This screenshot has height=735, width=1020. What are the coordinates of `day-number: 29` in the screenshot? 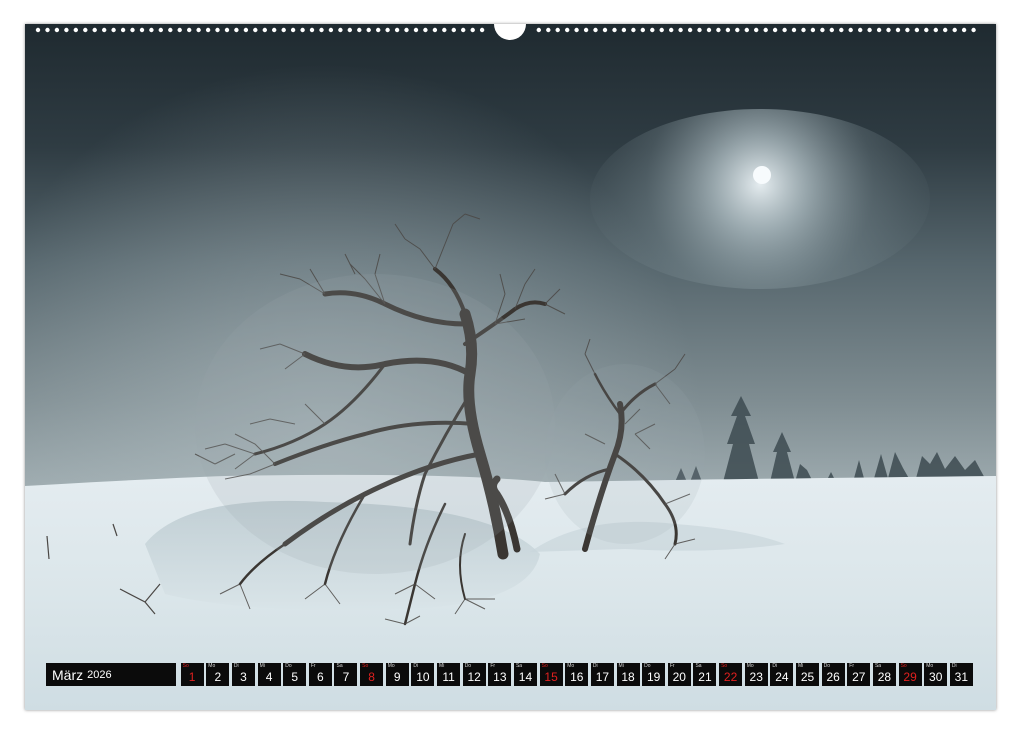 It's located at (910, 677).